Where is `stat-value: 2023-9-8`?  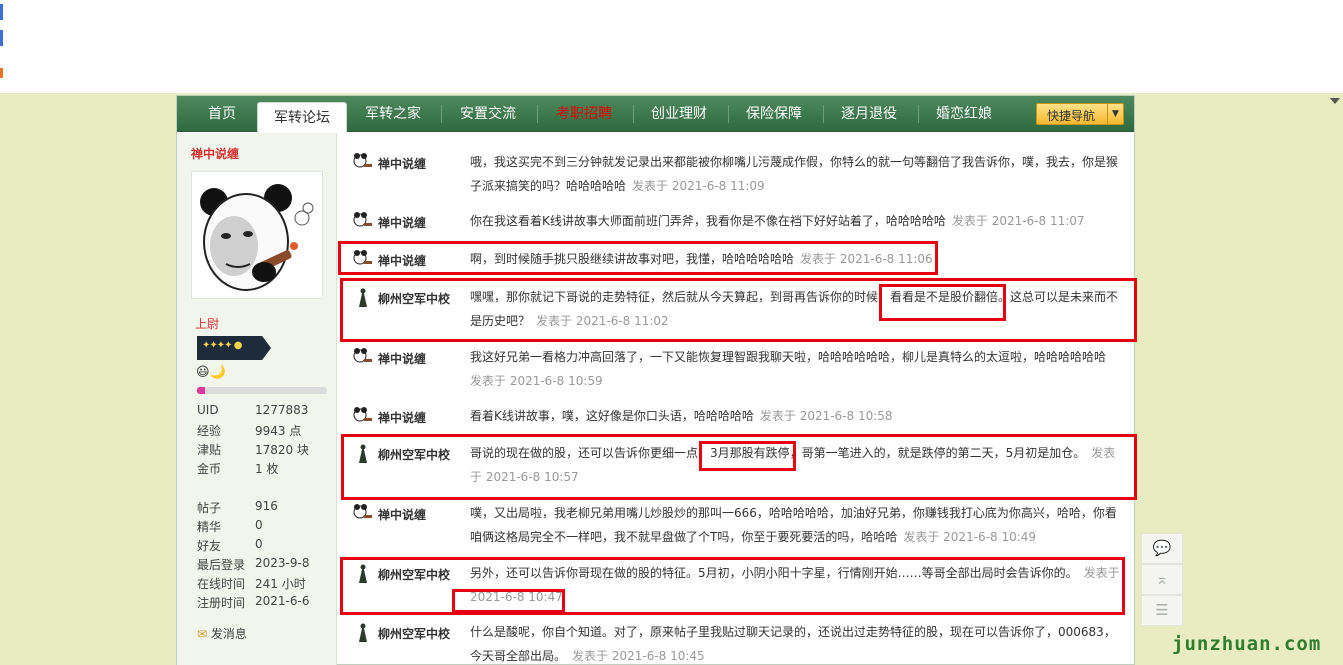 stat-value: 2023-9-8 is located at coordinates (282, 563).